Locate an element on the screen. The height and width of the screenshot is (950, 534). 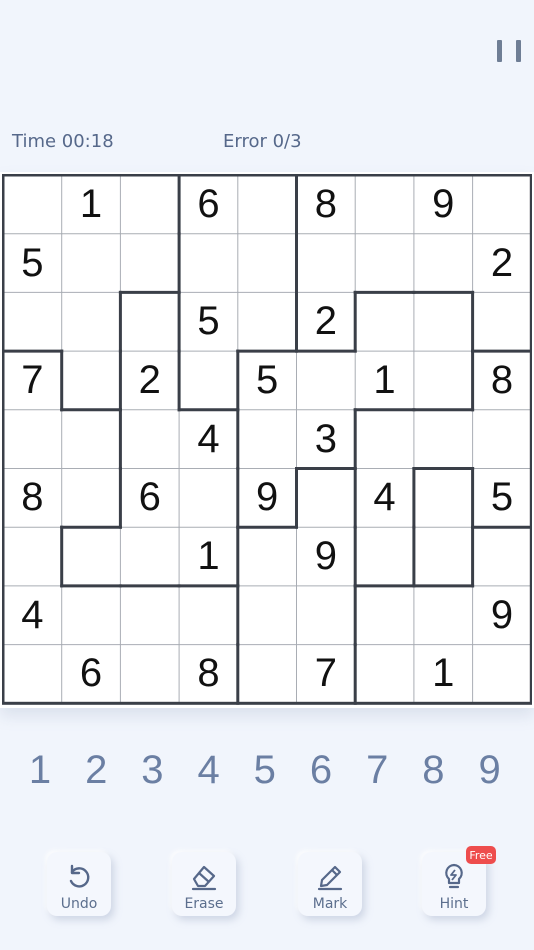
erase-label: Erase is located at coordinates (204, 904).